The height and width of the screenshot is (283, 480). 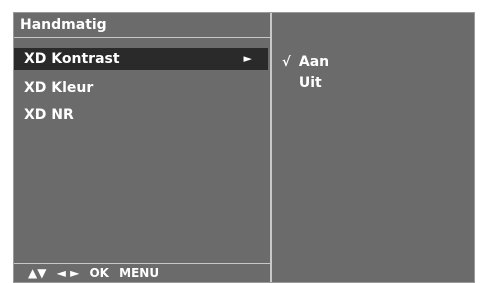 What do you see at coordinates (37, 273) in the screenshot?
I see `up-down-arrows-icon: ▲▼` at bounding box center [37, 273].